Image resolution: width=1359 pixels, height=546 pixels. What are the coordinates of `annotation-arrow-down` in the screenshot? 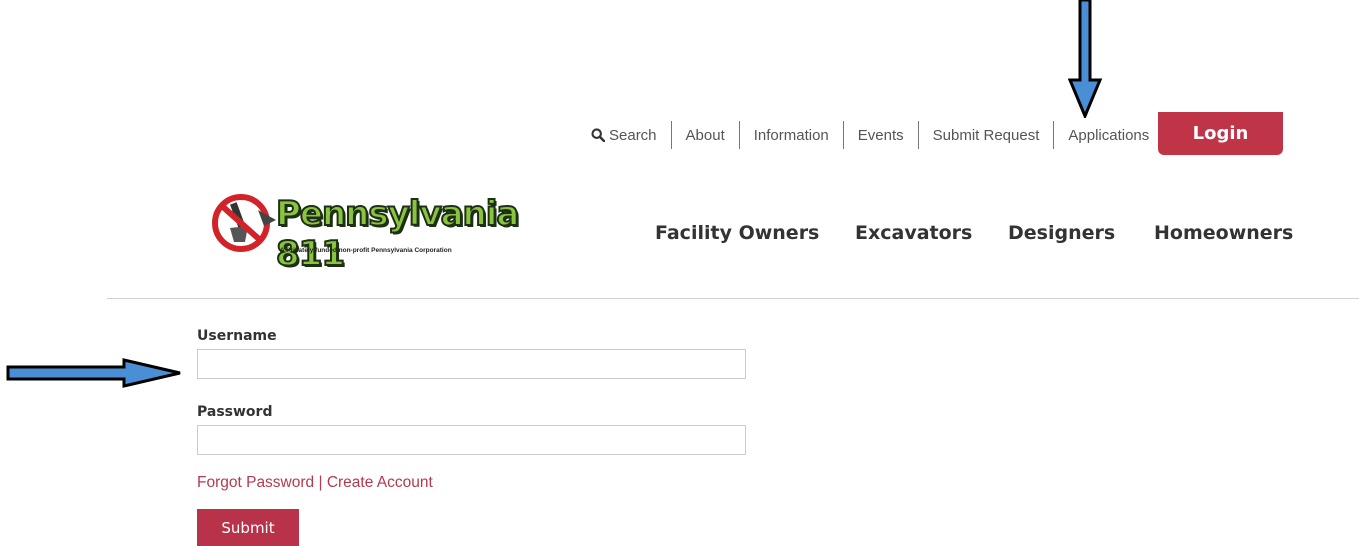 It's located at (1085, 59).